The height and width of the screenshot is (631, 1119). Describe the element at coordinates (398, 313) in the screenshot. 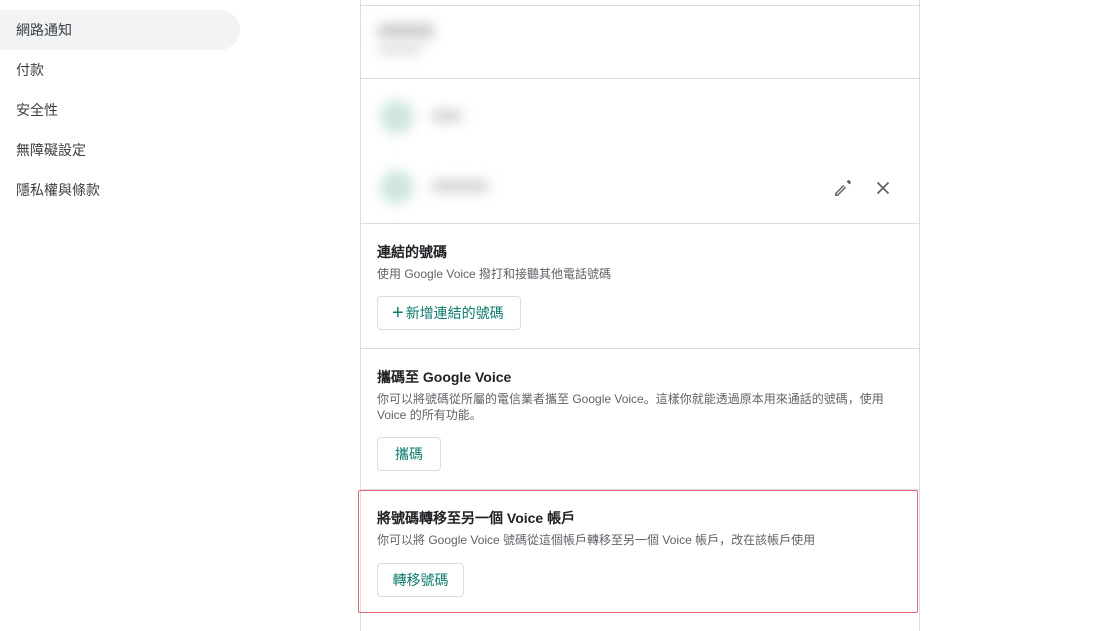

I see `plus-icon: +` at that location.